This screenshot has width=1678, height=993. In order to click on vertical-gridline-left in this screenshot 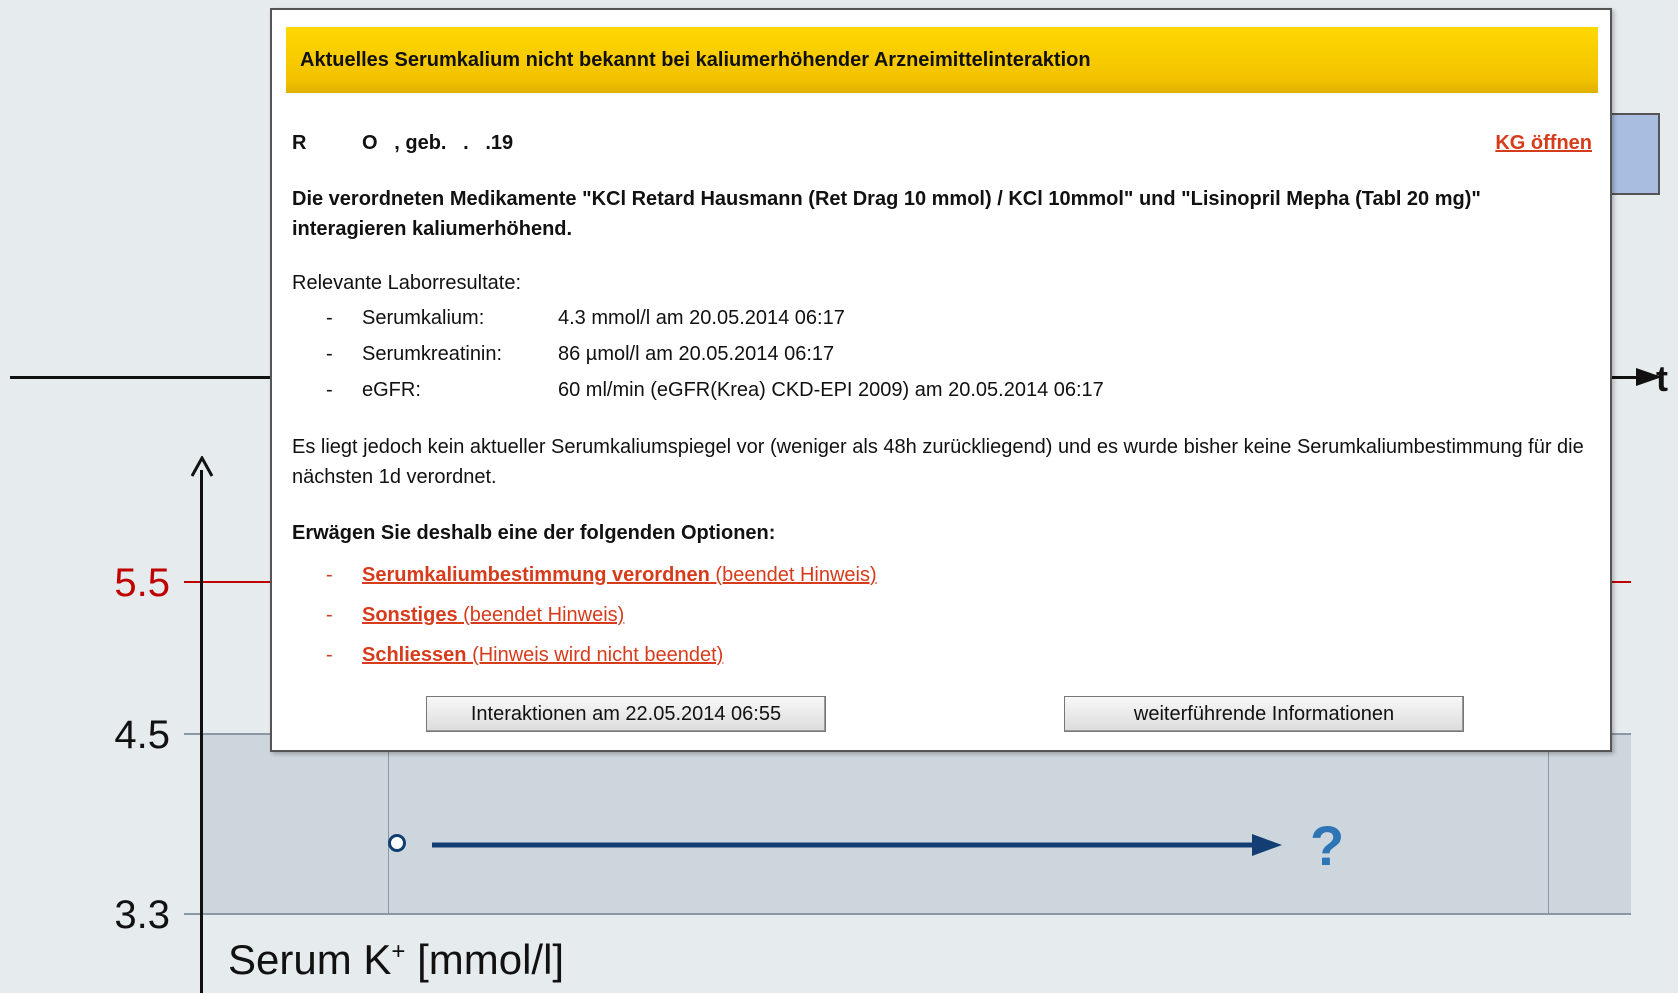, I will do `click(388, 823)`.